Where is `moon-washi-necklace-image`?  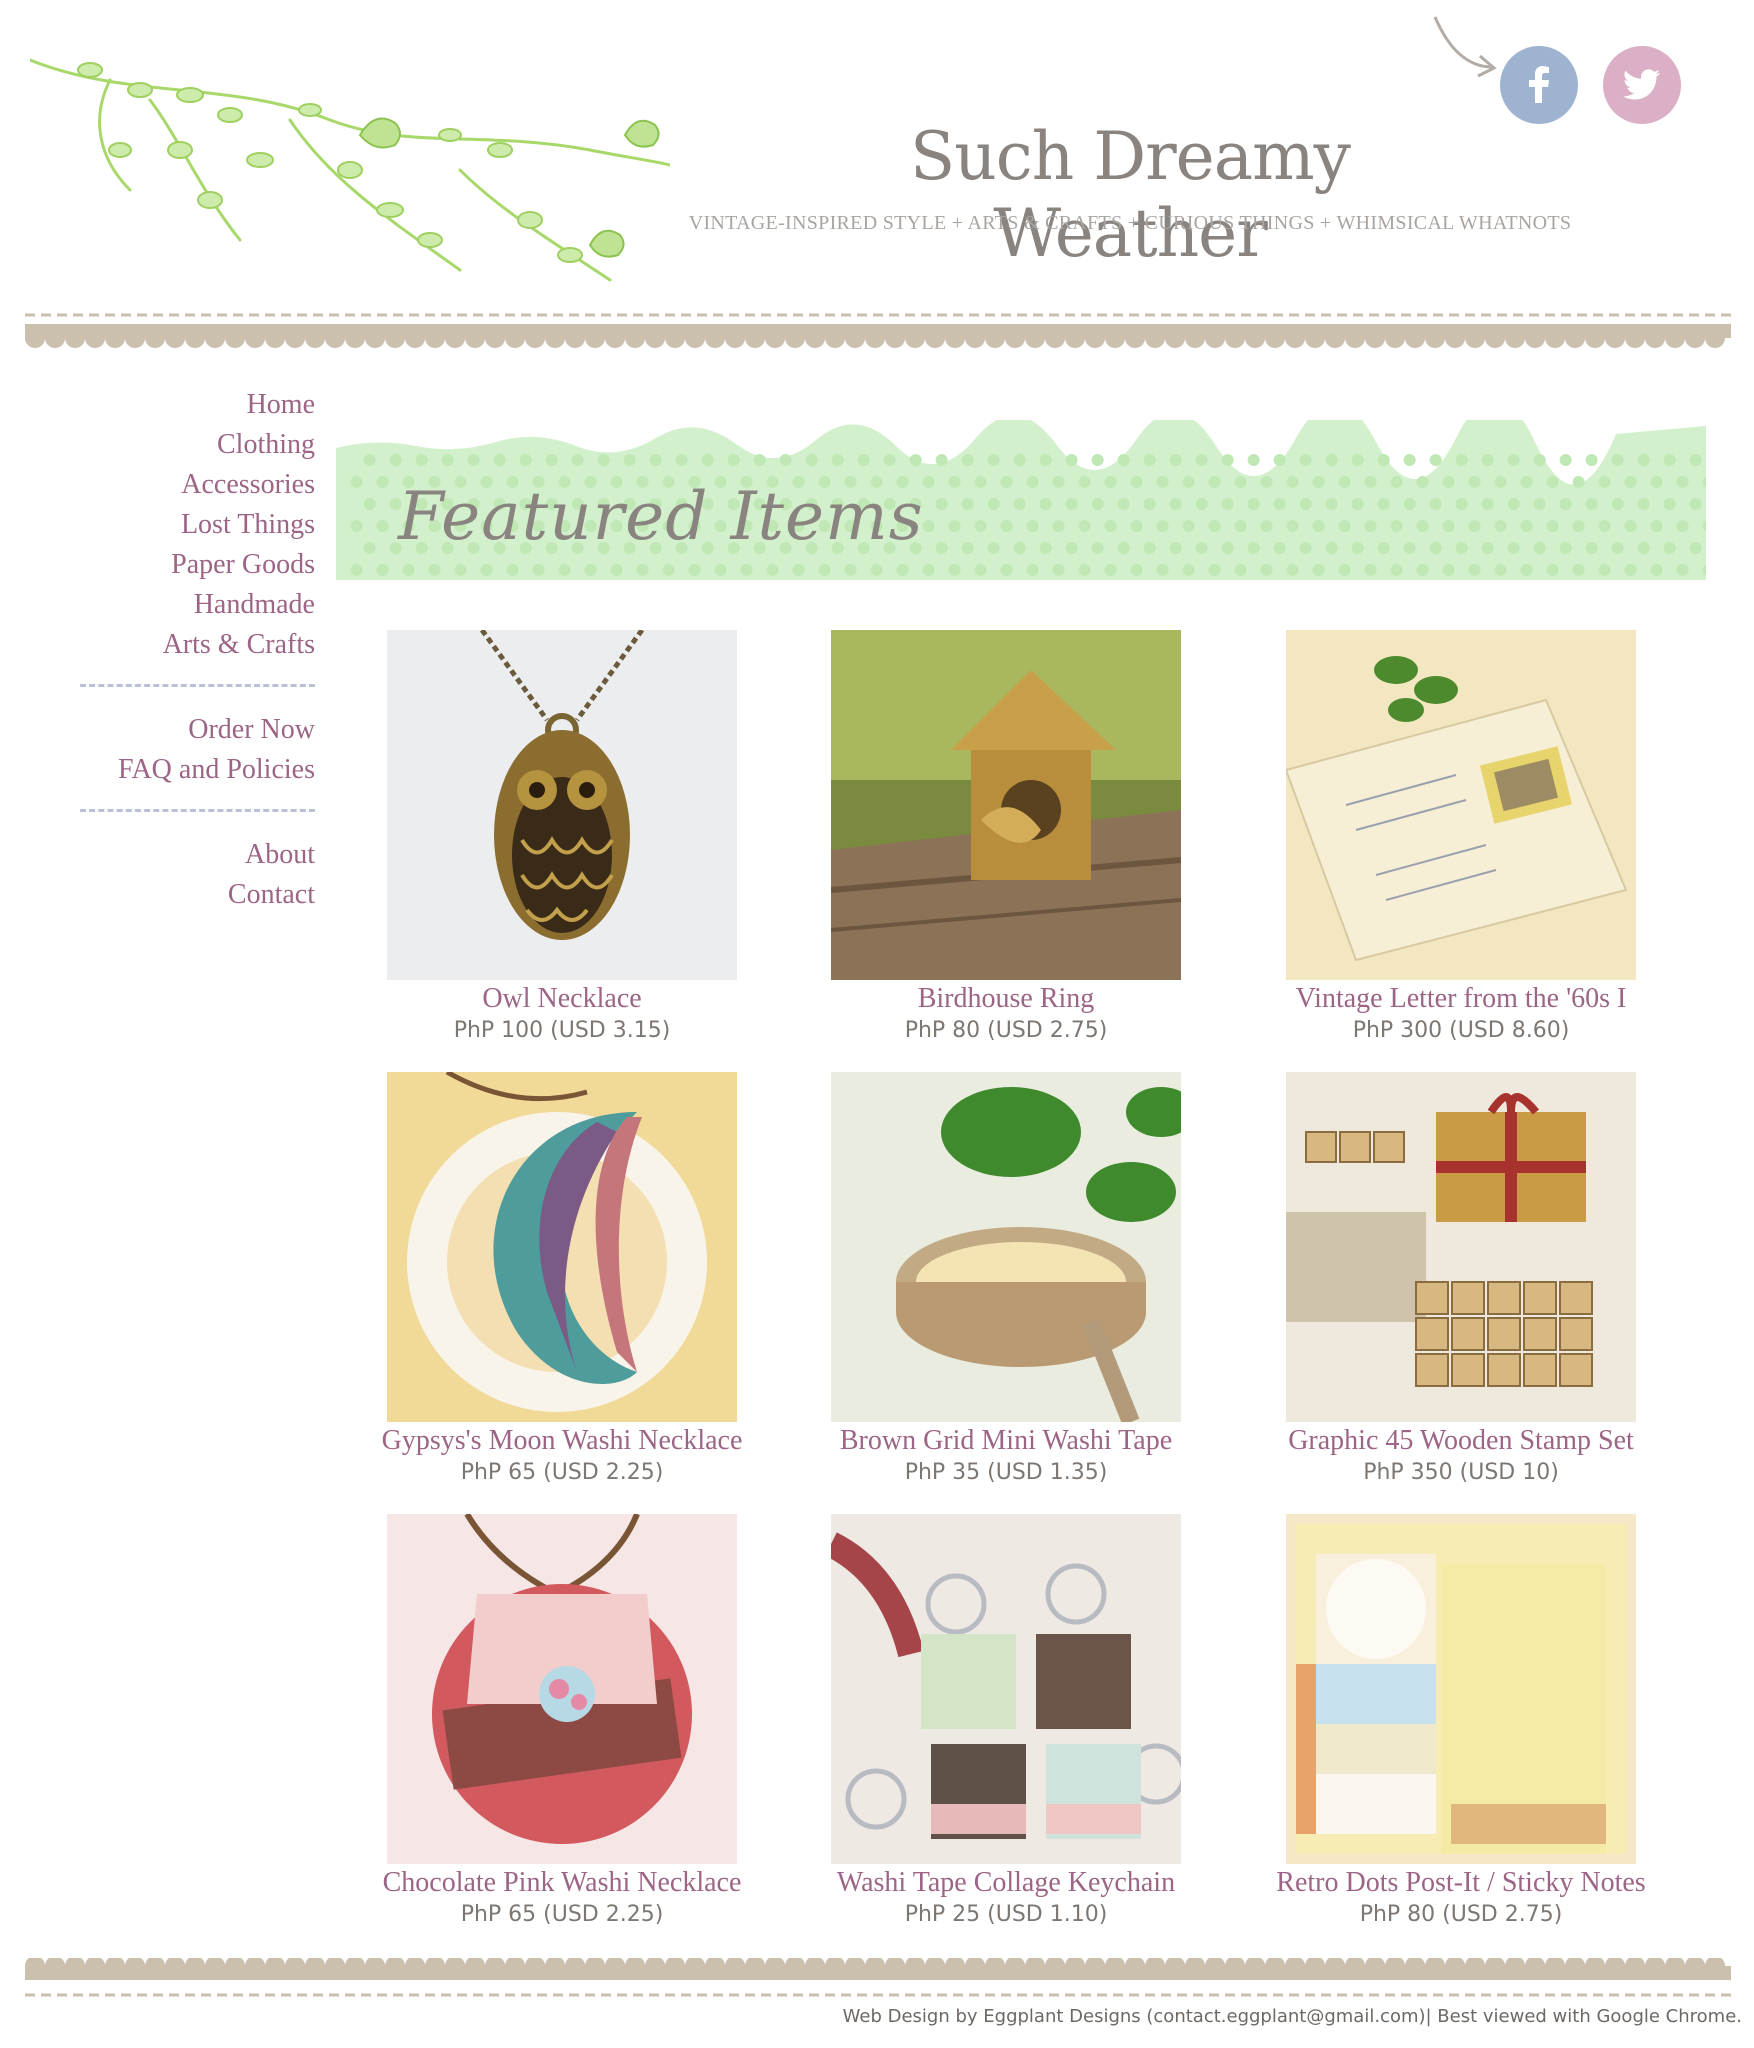 moon-washi-necklace-image is located at coordinates (562, 1247).